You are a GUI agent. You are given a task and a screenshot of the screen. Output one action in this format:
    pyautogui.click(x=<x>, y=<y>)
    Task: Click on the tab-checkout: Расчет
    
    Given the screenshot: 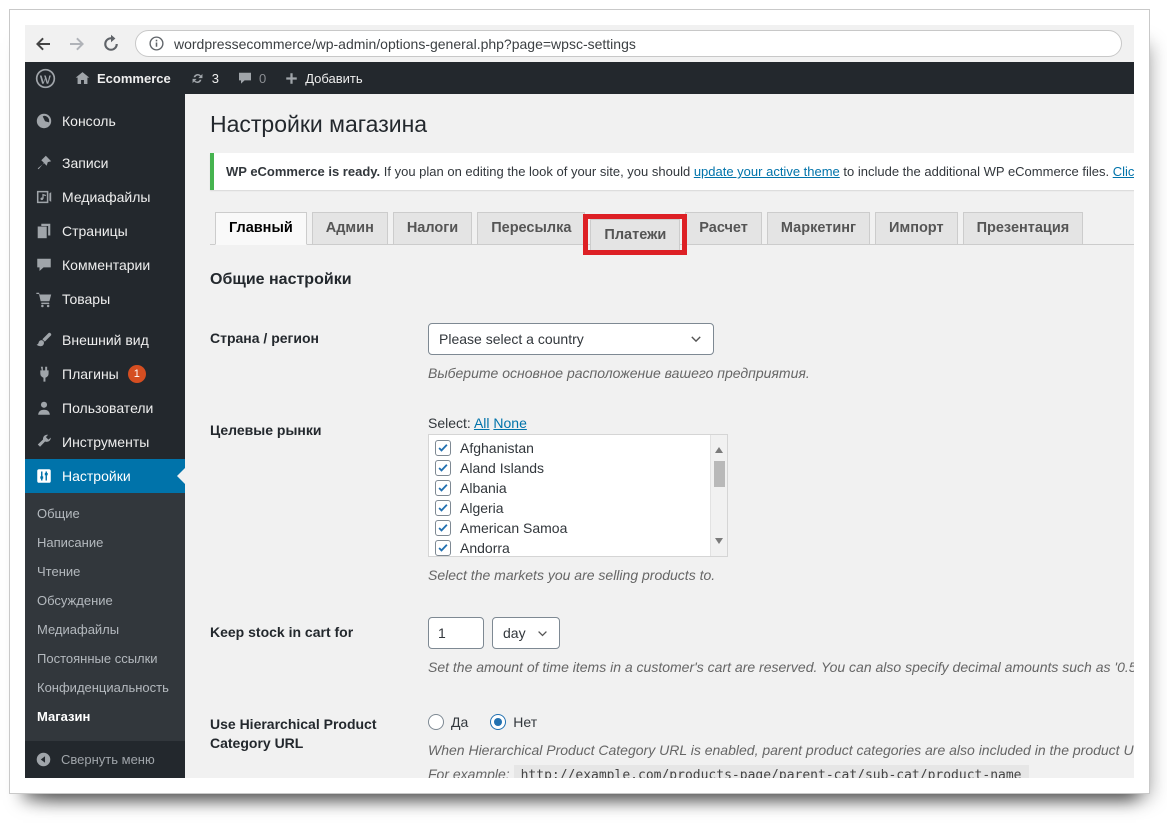 What is the action you would take?
    pyautogui.click(x=723, y=228)
    